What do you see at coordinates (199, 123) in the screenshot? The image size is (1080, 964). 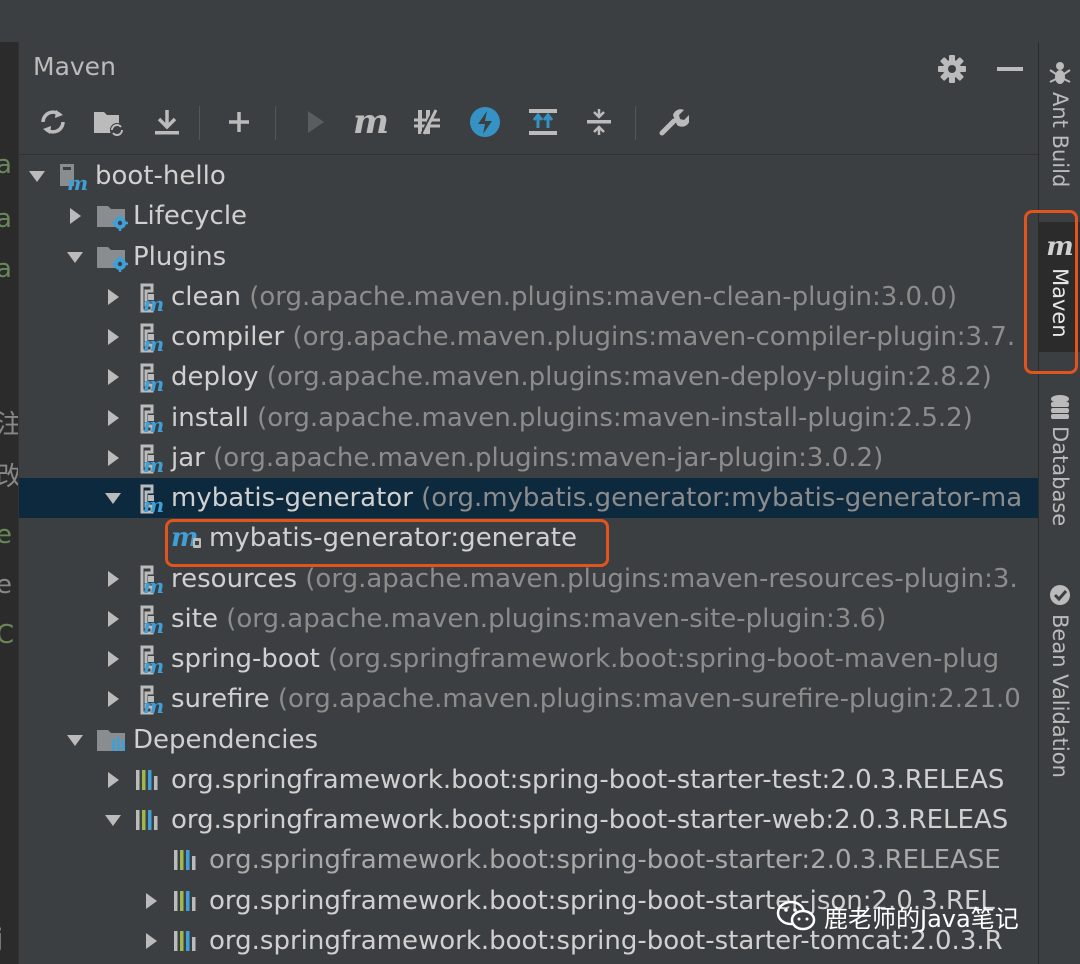 I see `toolbar-separator` at bounding box center [199, 123].